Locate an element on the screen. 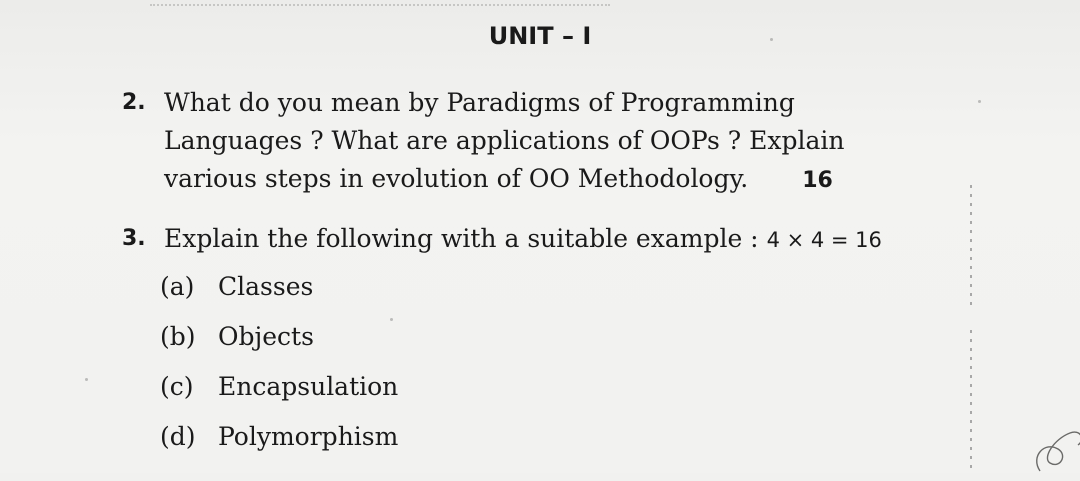 The image size is (1080, 481). previous-page-text-fragment is located at coordinates (380, 3).